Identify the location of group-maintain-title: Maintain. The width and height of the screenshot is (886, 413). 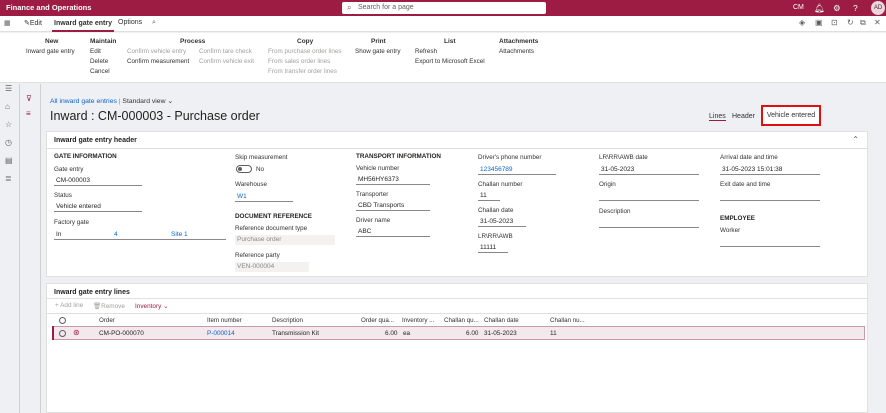
(103, 41).